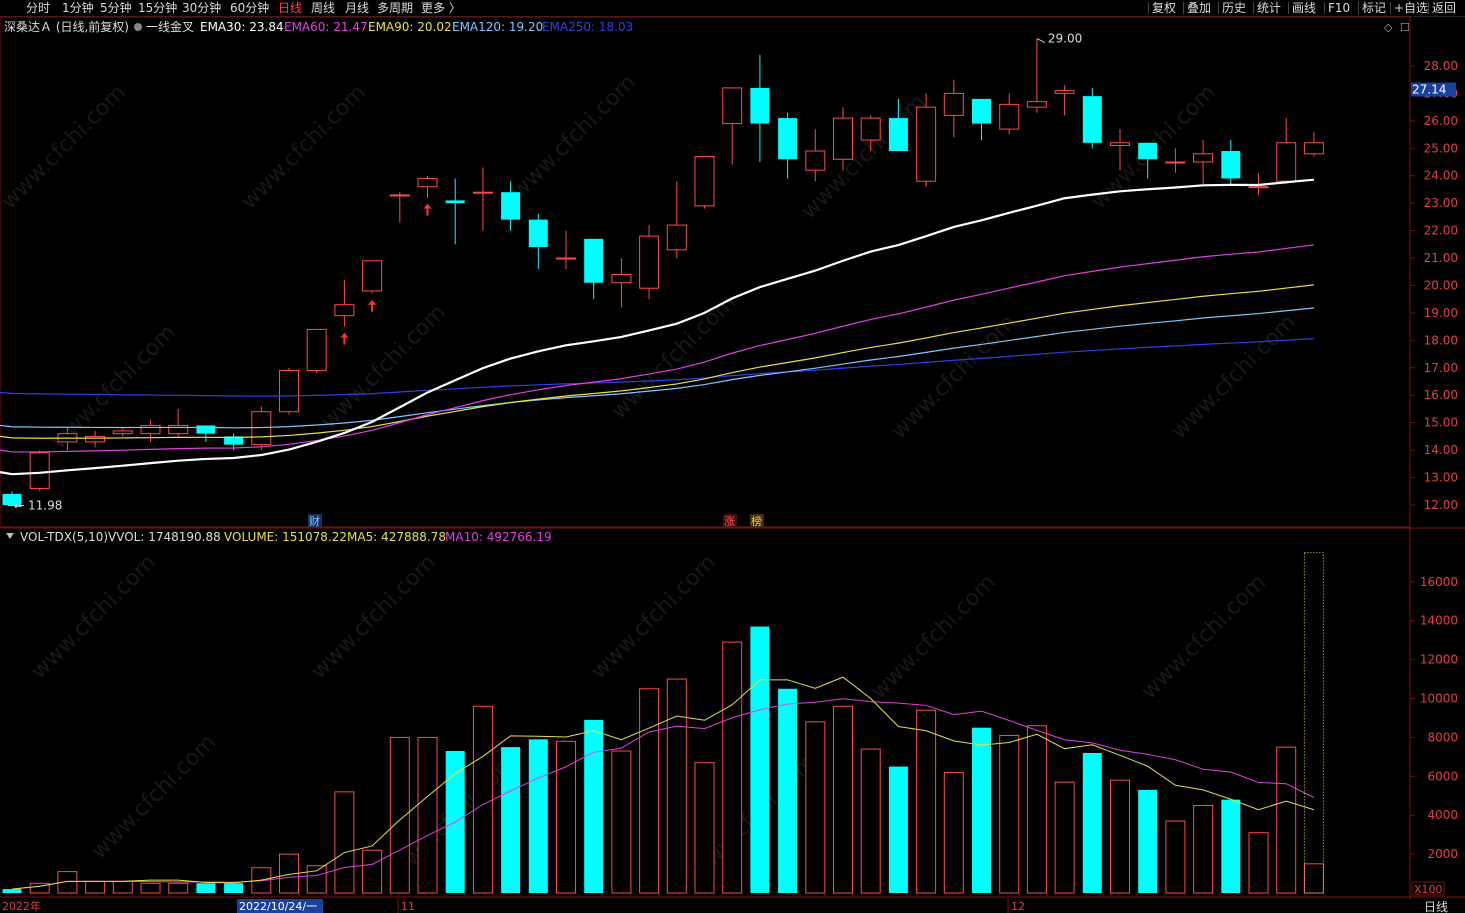  What do you see at coordinates (326, 27) in the screenshot?
I see `ema-legend-1: EMA60: 21.47` at bounding box center [326, 27].